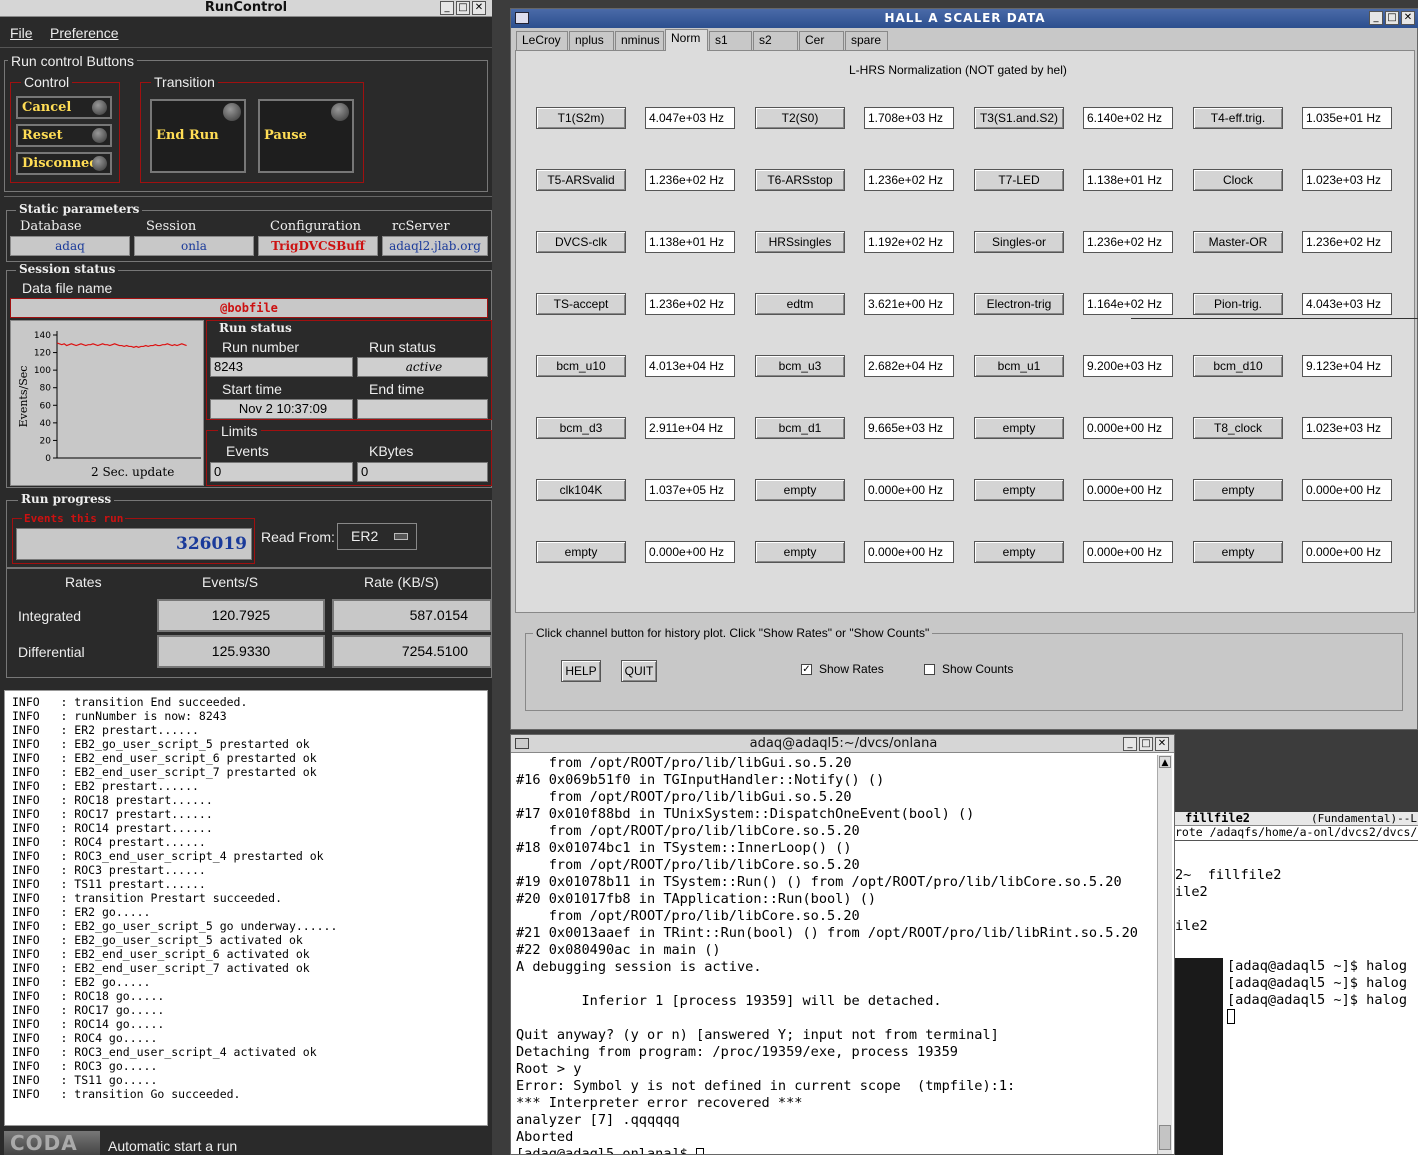 The image size is (1418, 1155). I want to click on tab-nminus: nminus, so click(639, 40).